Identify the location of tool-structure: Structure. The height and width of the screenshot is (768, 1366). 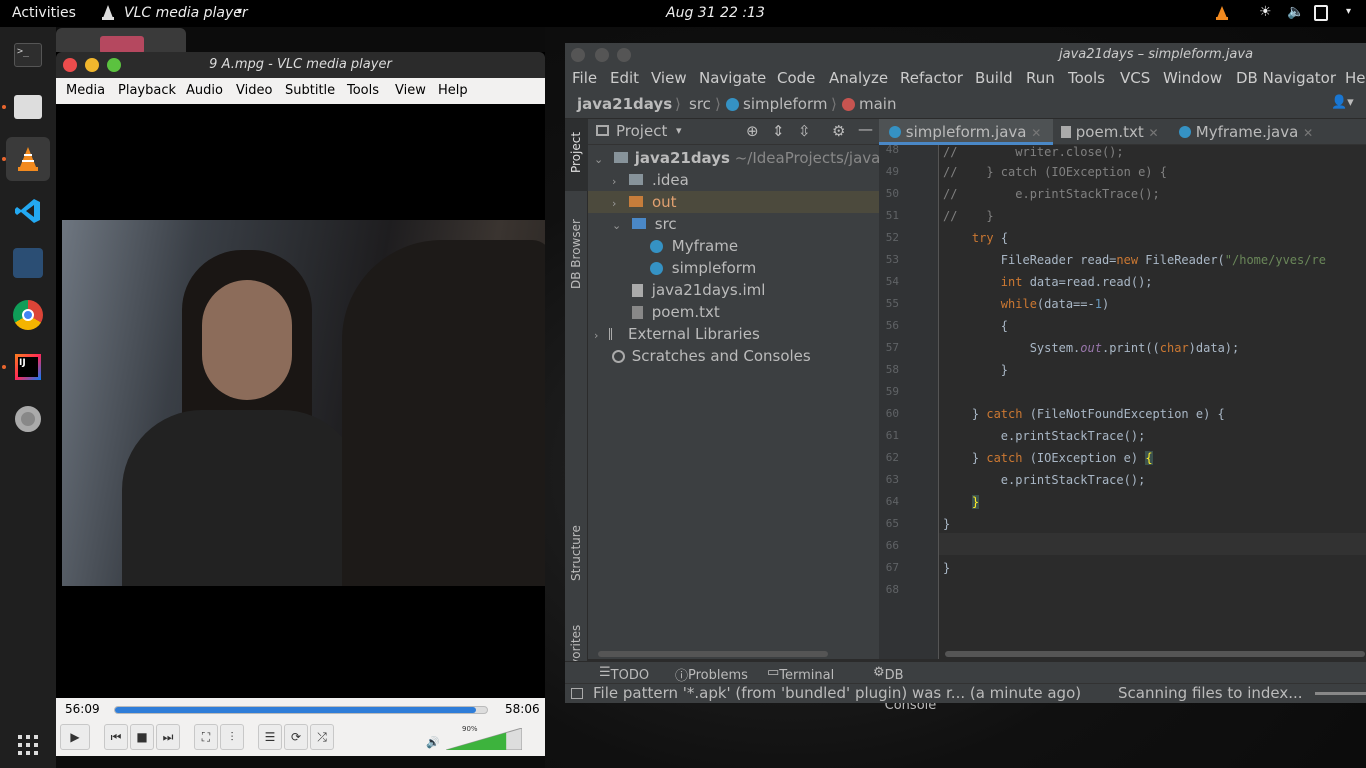
(576, 553).